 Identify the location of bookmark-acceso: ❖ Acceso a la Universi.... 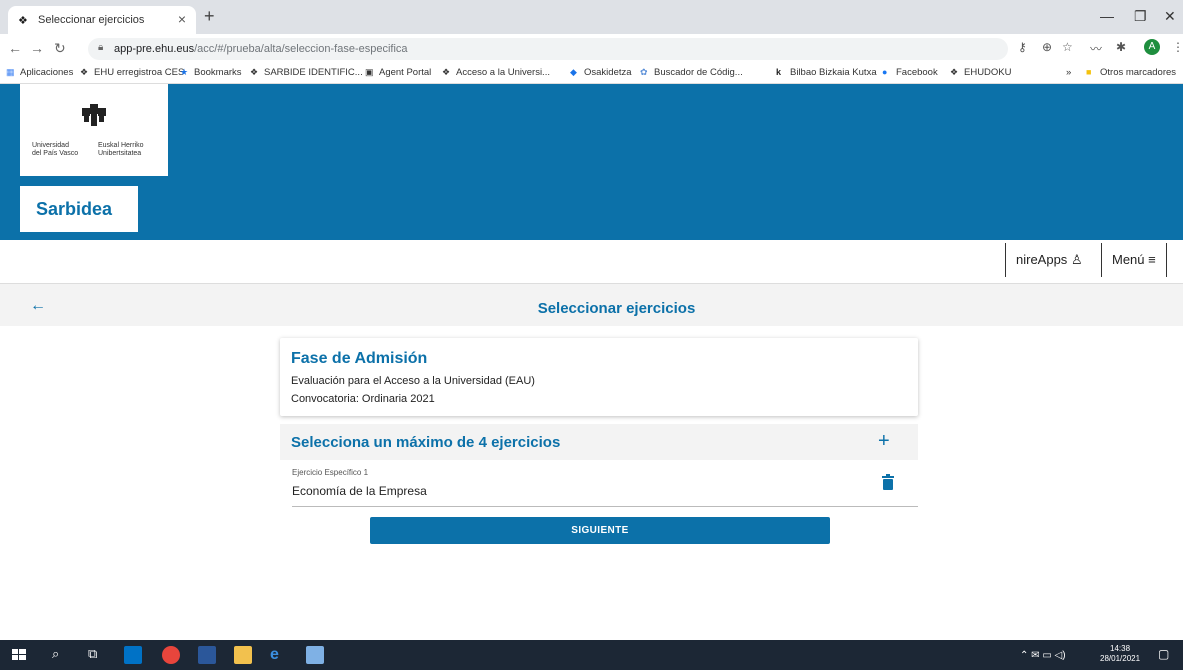
(496, 72).